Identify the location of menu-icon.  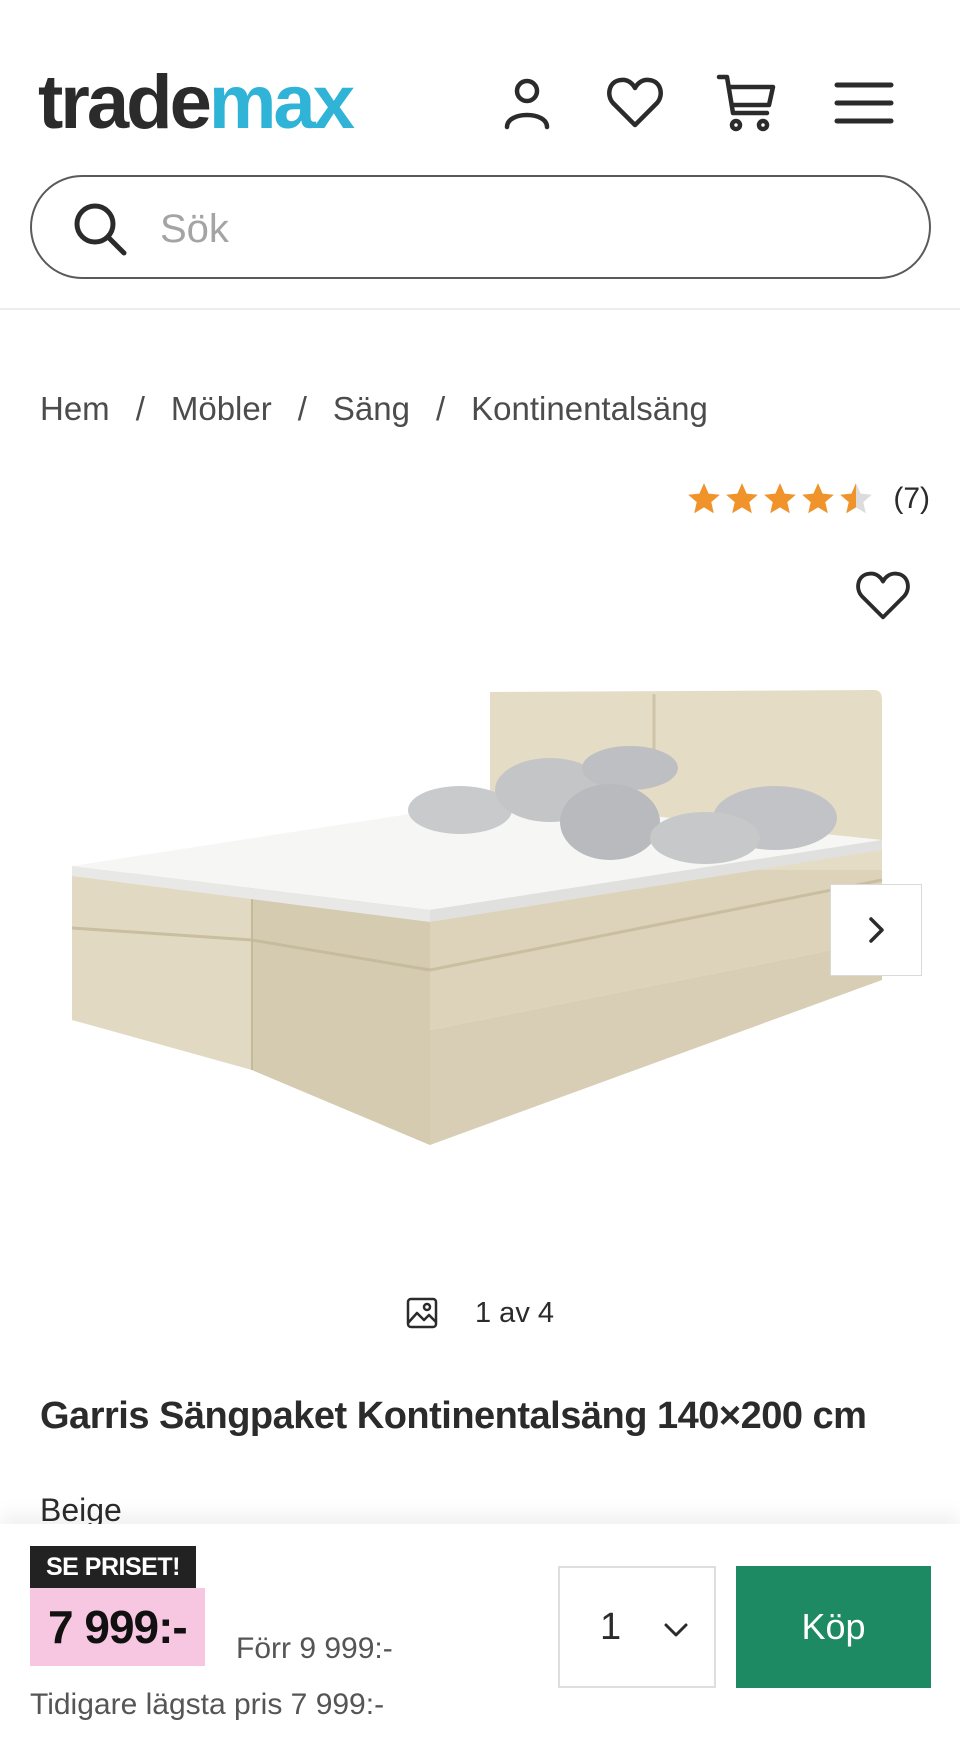
(863, 103).